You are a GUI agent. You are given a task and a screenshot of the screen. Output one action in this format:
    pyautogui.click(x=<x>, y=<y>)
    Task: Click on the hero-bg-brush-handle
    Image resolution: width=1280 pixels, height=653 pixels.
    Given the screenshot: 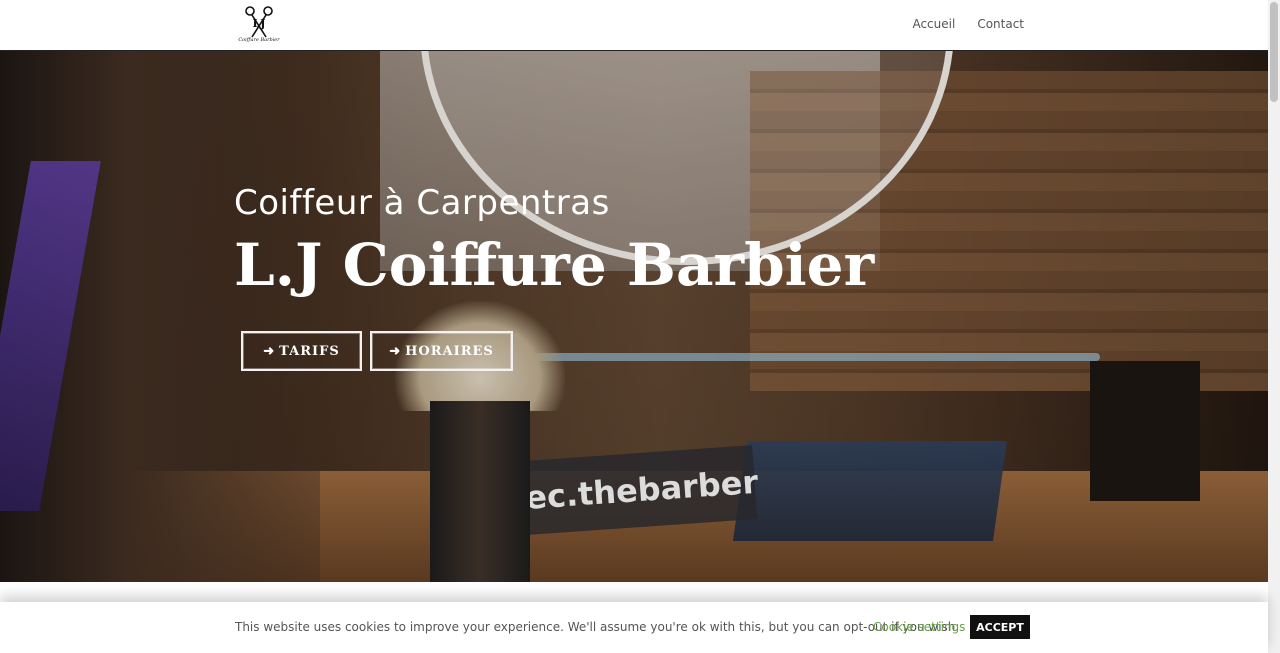 What is the action you would take?
    pyautogui.click(x=480, y=491)
    